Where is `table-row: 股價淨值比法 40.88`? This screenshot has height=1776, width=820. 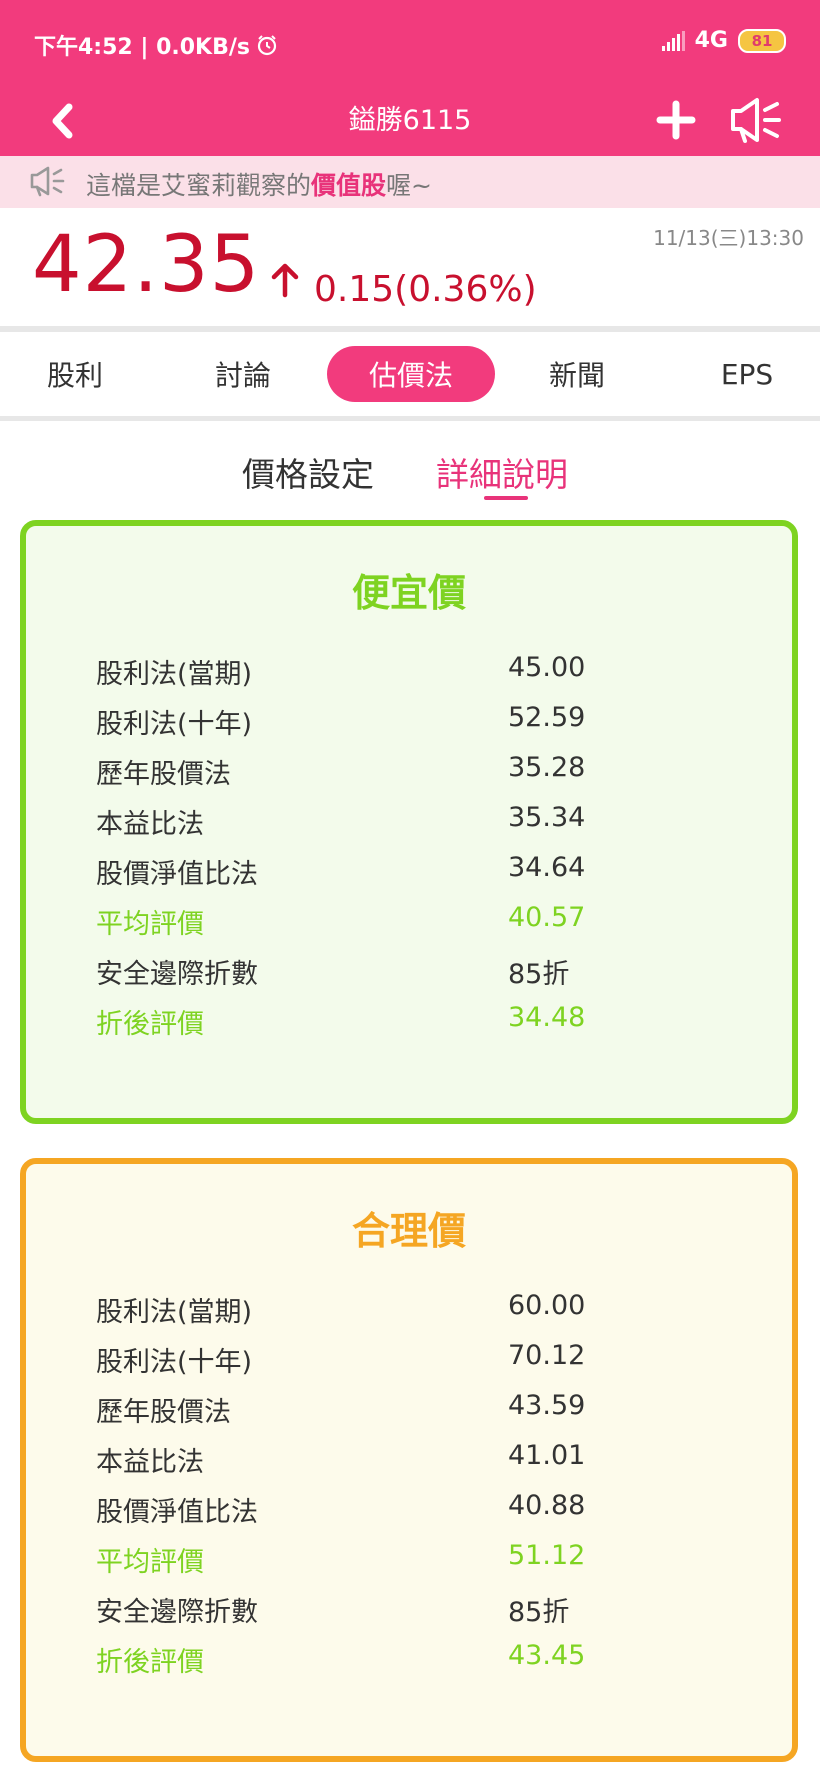 table-row: 股價淨值比法 40.88 is located at coordinates (396, 1507).